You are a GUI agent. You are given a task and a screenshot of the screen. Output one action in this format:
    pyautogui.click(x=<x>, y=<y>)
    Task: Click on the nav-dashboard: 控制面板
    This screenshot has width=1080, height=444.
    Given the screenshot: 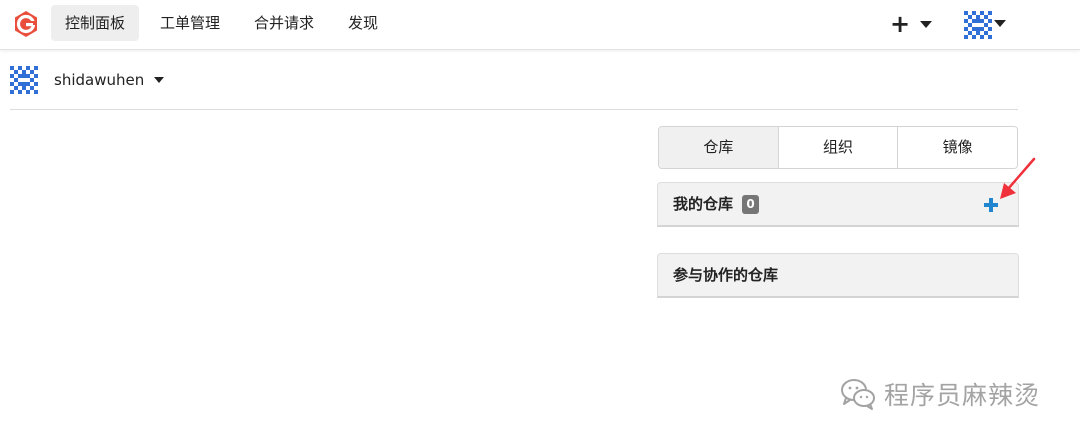 What is the action you would take?
    pyautogui.click(x=95, y=23)
    